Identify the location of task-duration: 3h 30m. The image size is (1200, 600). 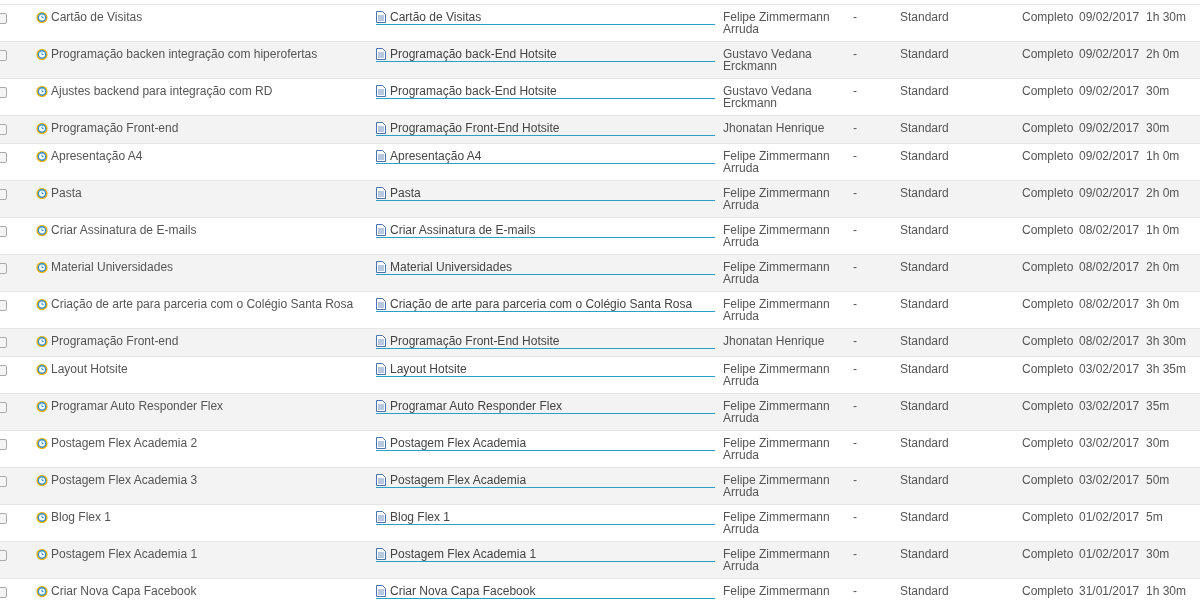
(1166, 341).